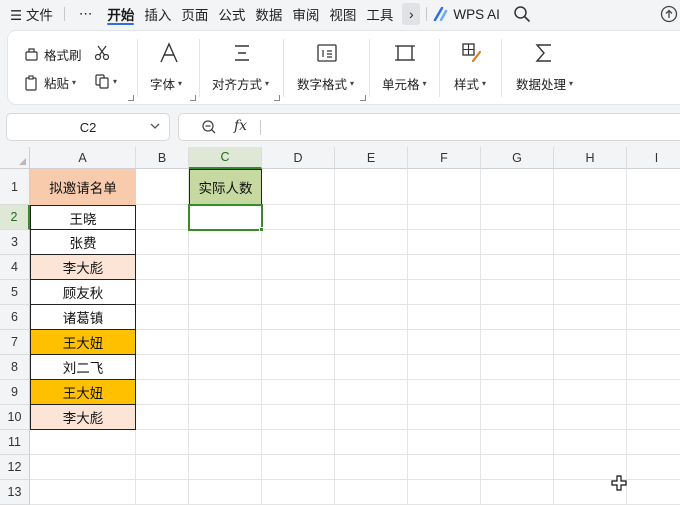 This screenshot has width=680, height=505. Describe the element at coordinates (225, 187) in the screenshot. I see `cell-c1-actual-count-header: 实际人数` at that location.